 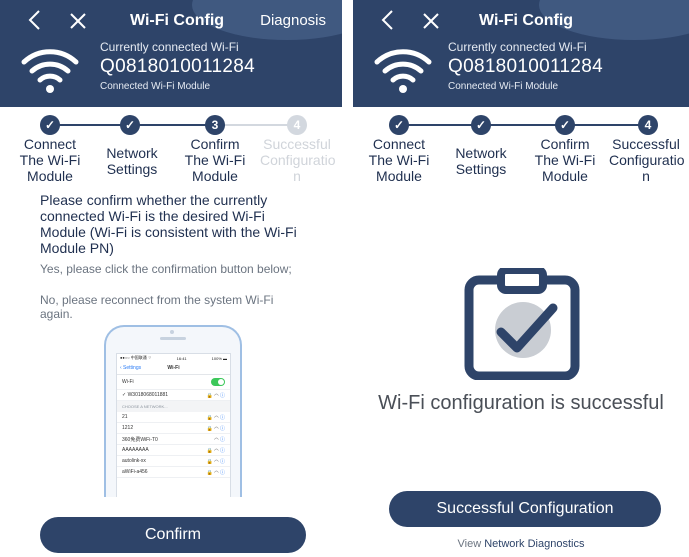 I want to click on phone-camera, so click(x=172, y=332).